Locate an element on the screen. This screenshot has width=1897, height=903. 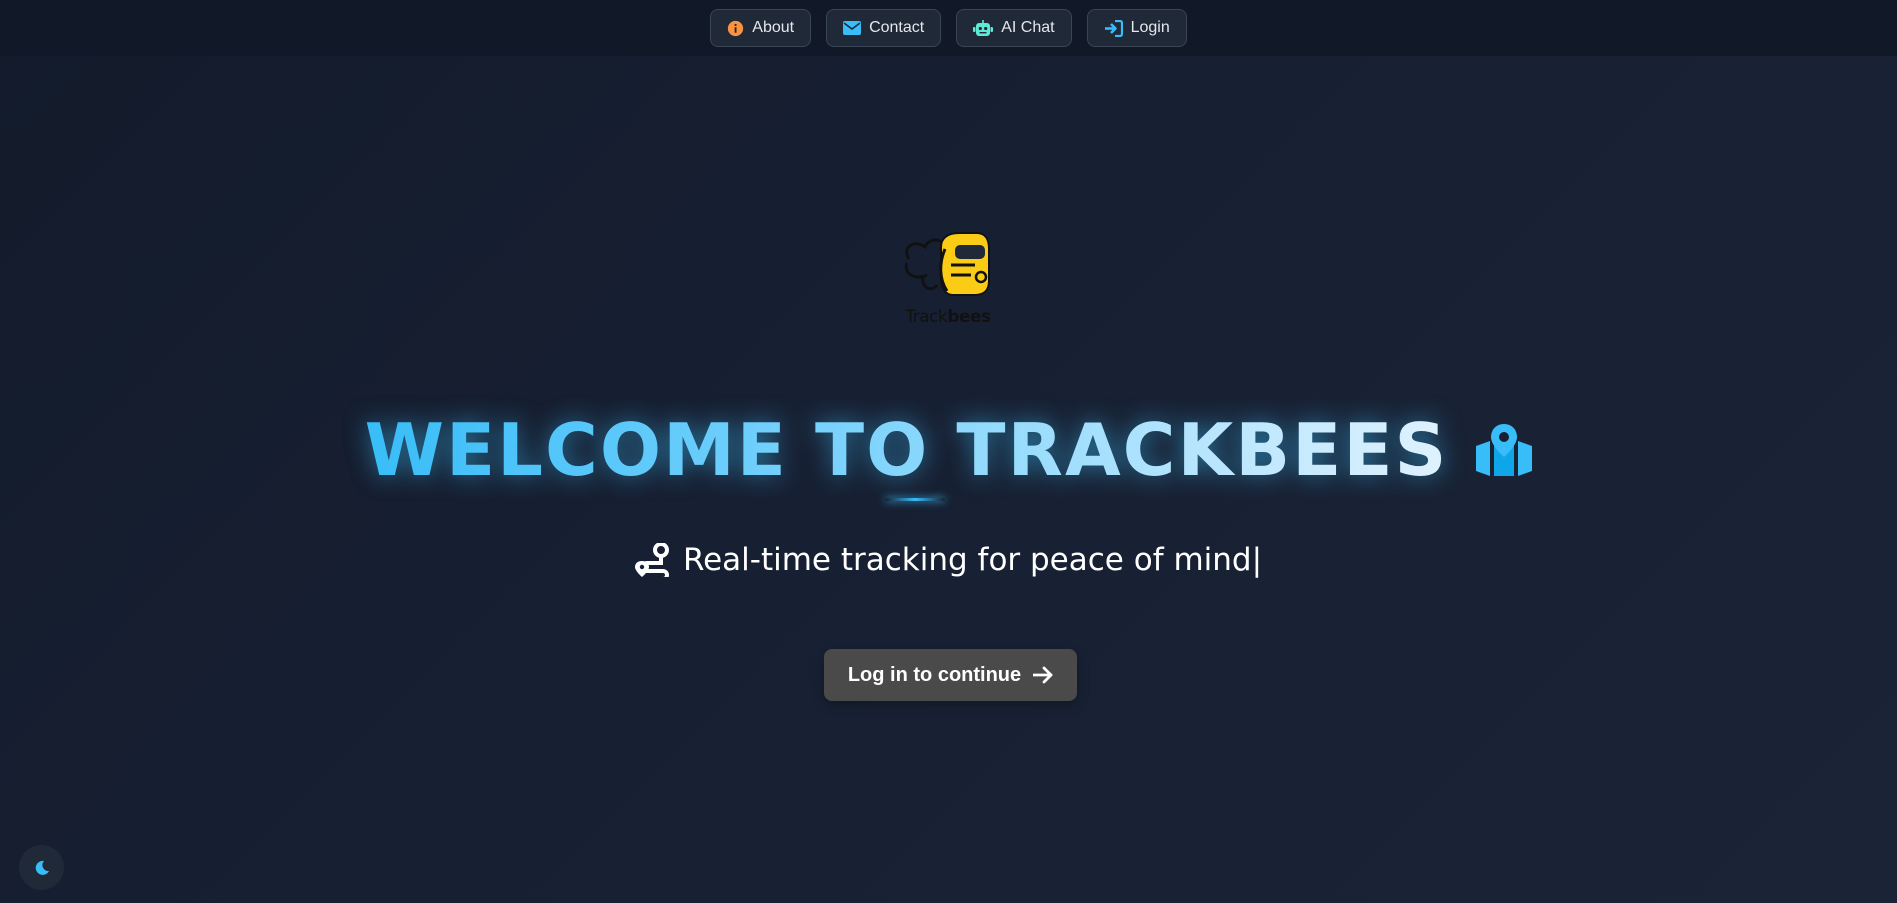
robot-icon is located at coordinates (983, 27).